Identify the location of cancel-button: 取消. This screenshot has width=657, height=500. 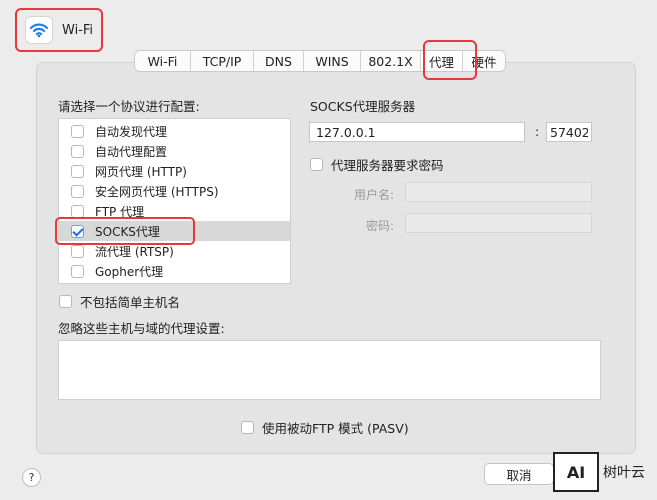
(519, 474).